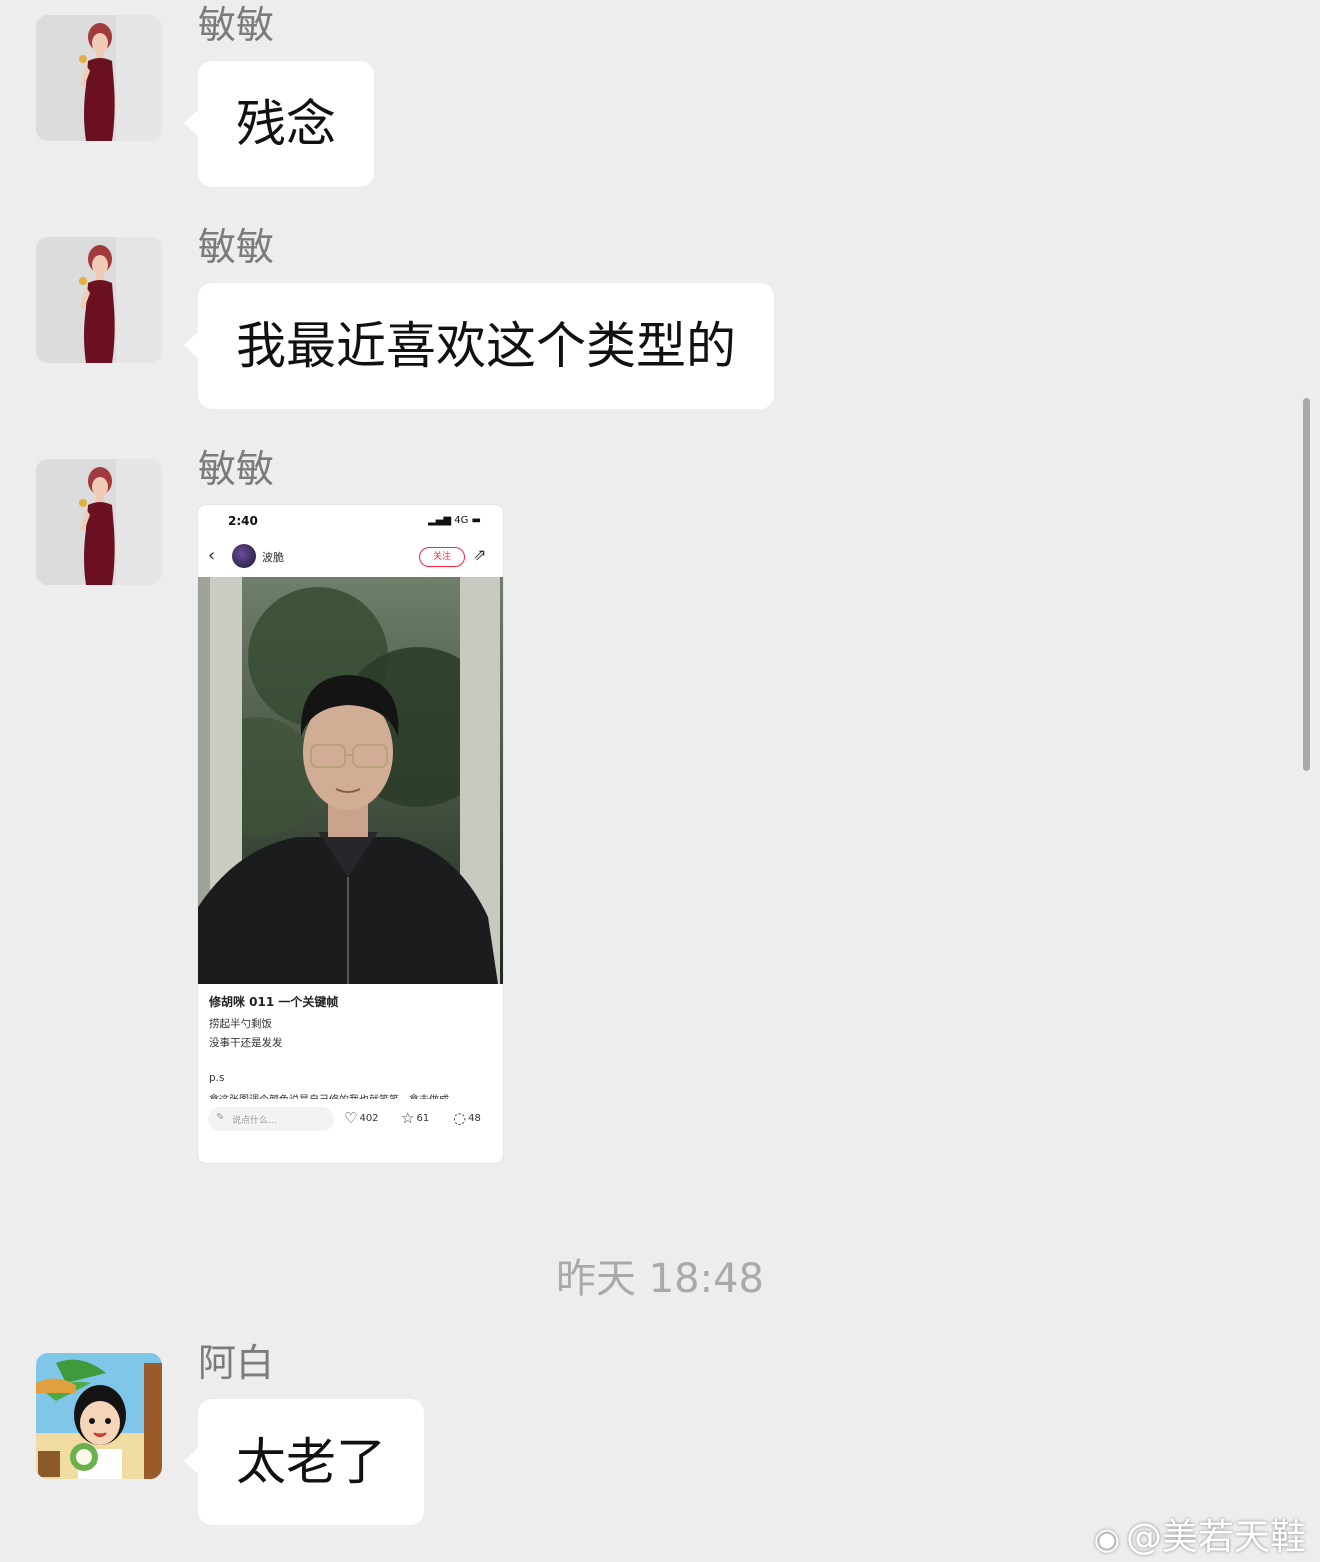 Image resolution: width=1320 pixels, height=1562 pixels. Describe the element at coordinates (244, 556) in the screenshot. I see `author-avatar` at that location.